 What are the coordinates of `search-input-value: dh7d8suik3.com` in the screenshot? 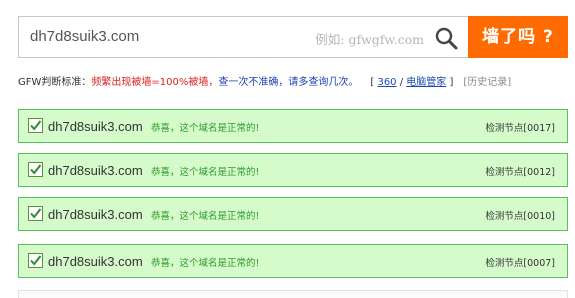 It's located at (84, 36).